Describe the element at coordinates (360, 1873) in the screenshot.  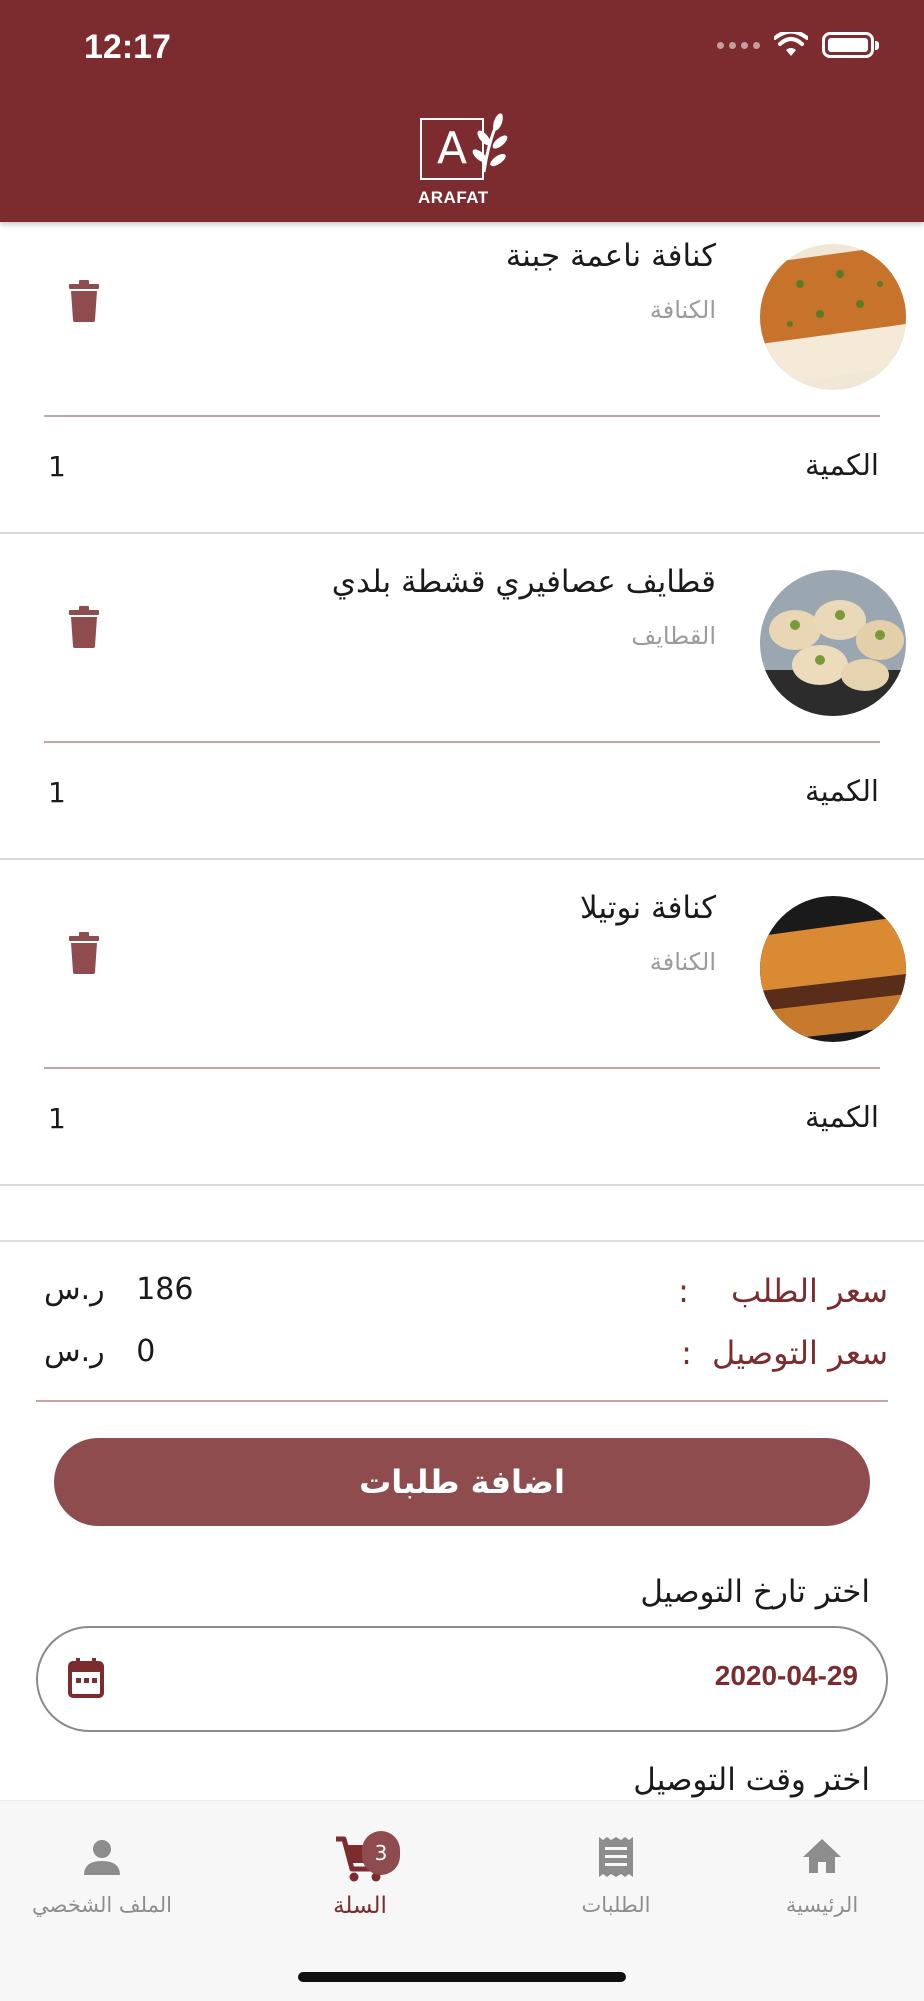
I see `tab-cart: السلة` at that location.